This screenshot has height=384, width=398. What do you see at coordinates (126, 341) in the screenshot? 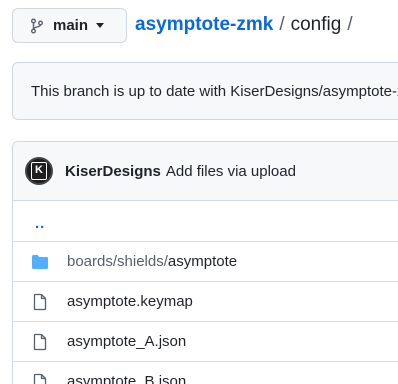
I see `file-name-link: asymptote_A.json` at bounding box center [126, 341].